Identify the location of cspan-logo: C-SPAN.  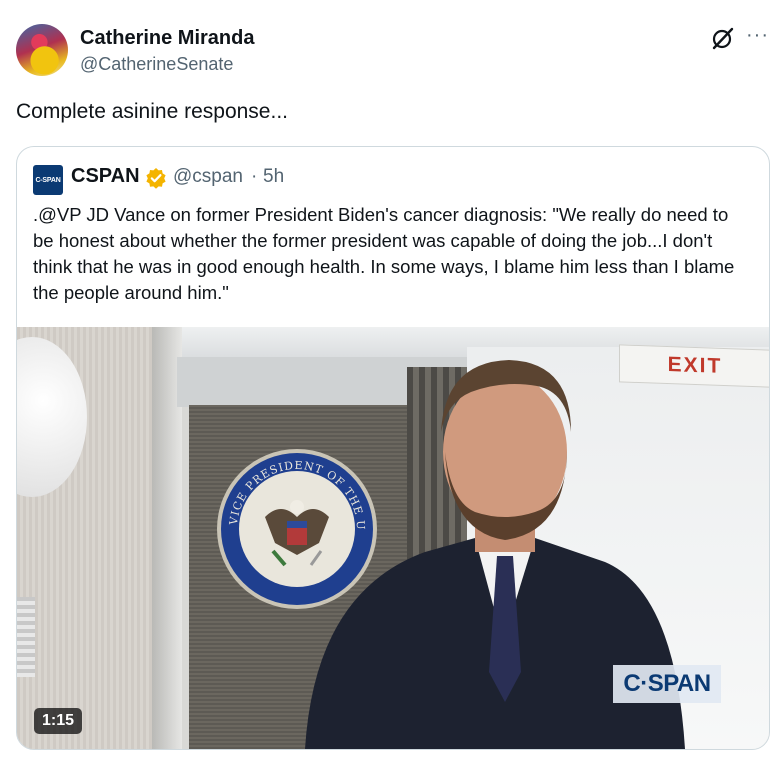
(48, 180).